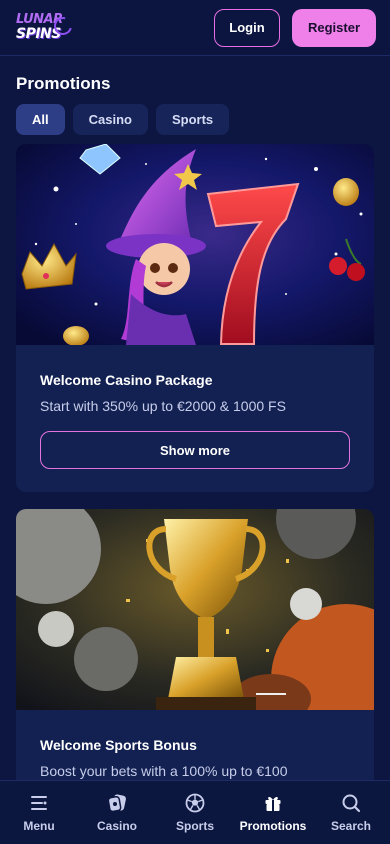 Image resolution: width=390 pixels, height=844 pixels. I want to click on filter-all: All, so click(40, 119).